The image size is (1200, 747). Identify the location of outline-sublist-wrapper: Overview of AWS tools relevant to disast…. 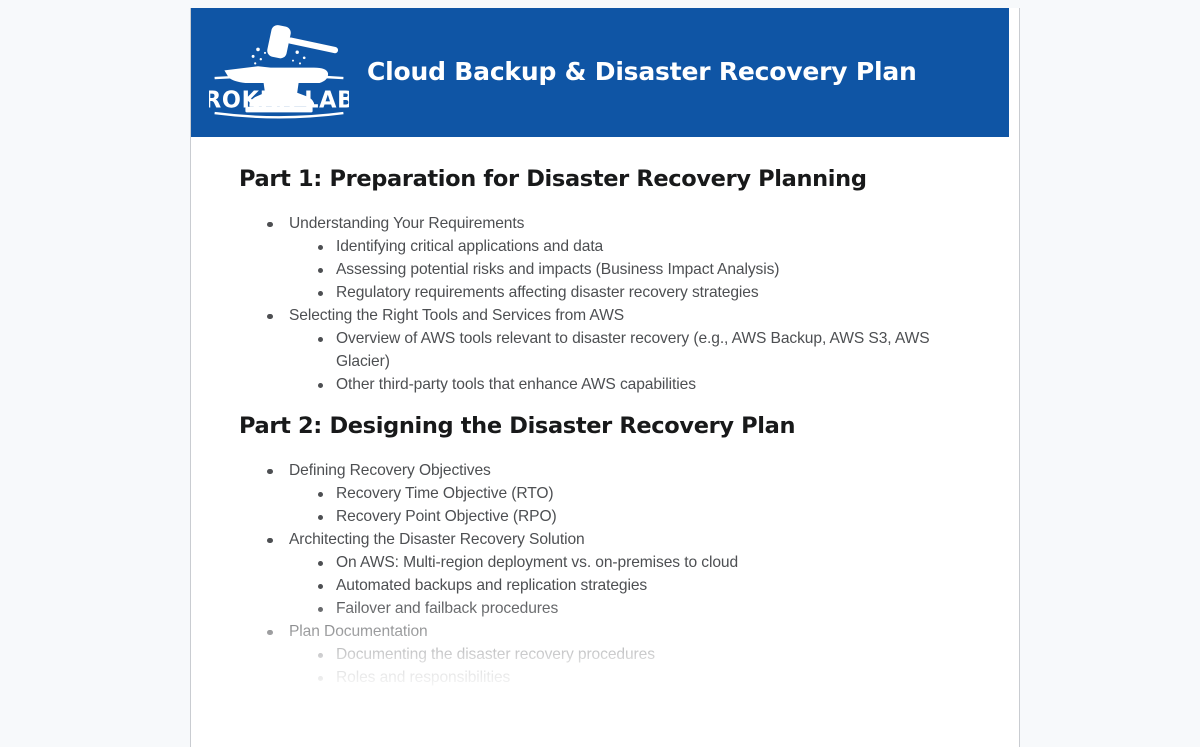
(623, 362).